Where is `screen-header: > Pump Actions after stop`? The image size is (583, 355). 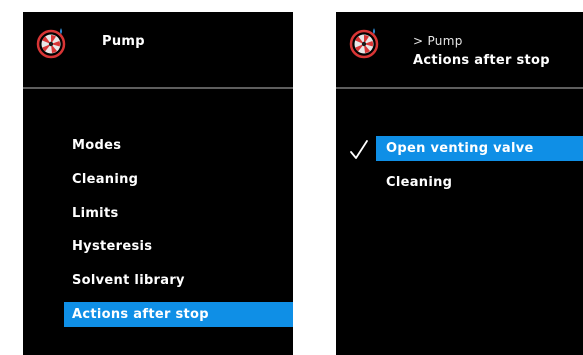
screen-header: > Pump Actions after stop is located at coordinates (459, 49).